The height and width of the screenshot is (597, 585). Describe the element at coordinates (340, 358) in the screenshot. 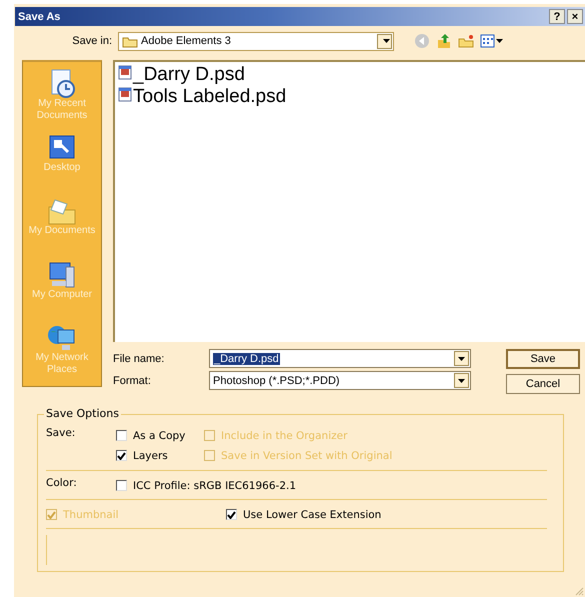

I see `file-name-dropdown: _Darry D.psd` at that location.